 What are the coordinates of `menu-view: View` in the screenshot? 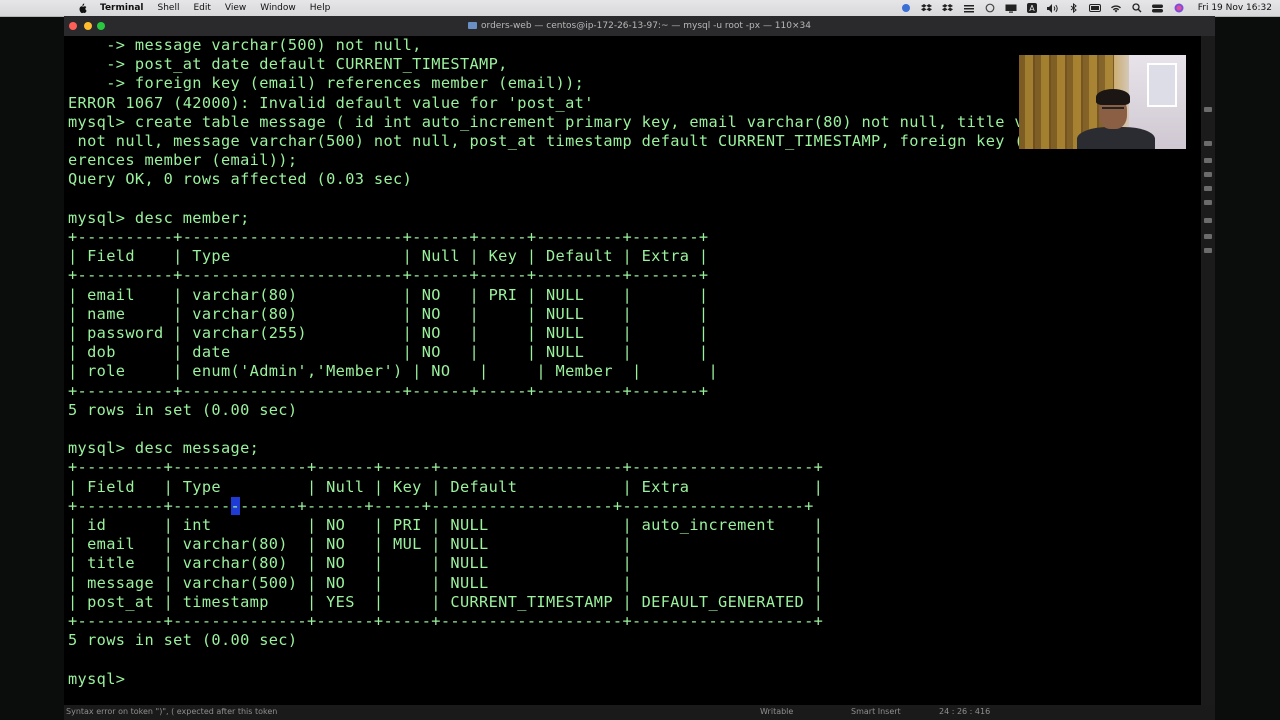 It's located at (235, 8).